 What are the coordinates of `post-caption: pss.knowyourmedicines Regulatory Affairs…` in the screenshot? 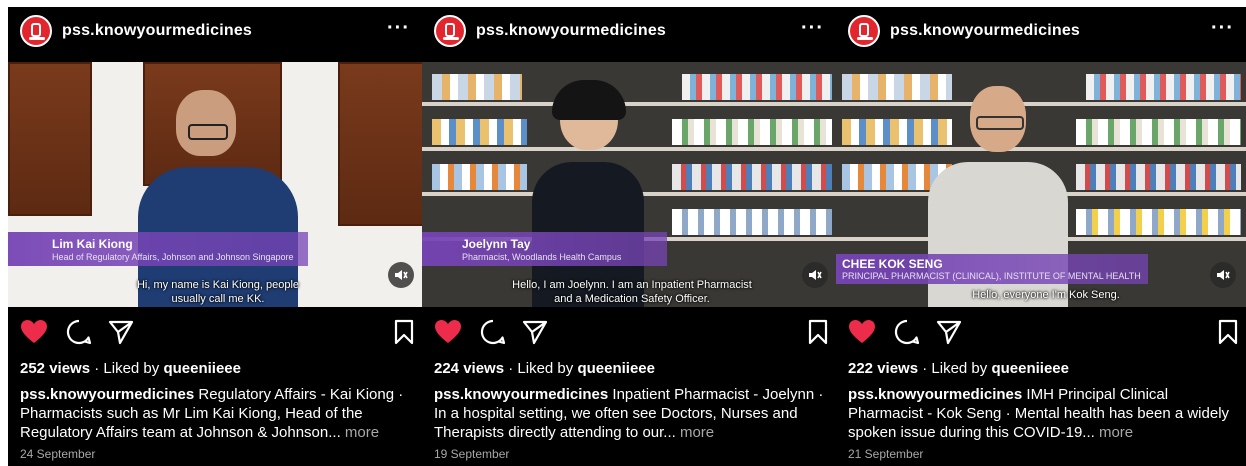 It's located at (216, 413).